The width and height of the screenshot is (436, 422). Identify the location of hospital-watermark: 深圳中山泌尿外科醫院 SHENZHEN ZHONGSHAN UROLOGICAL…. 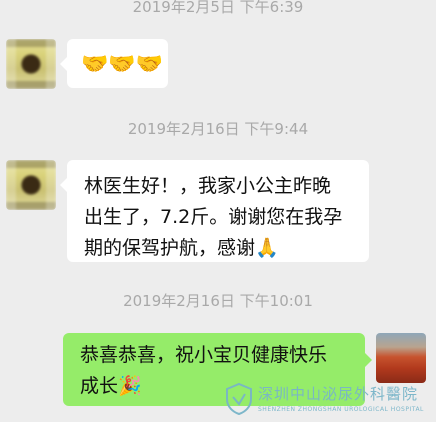
(328, 400).